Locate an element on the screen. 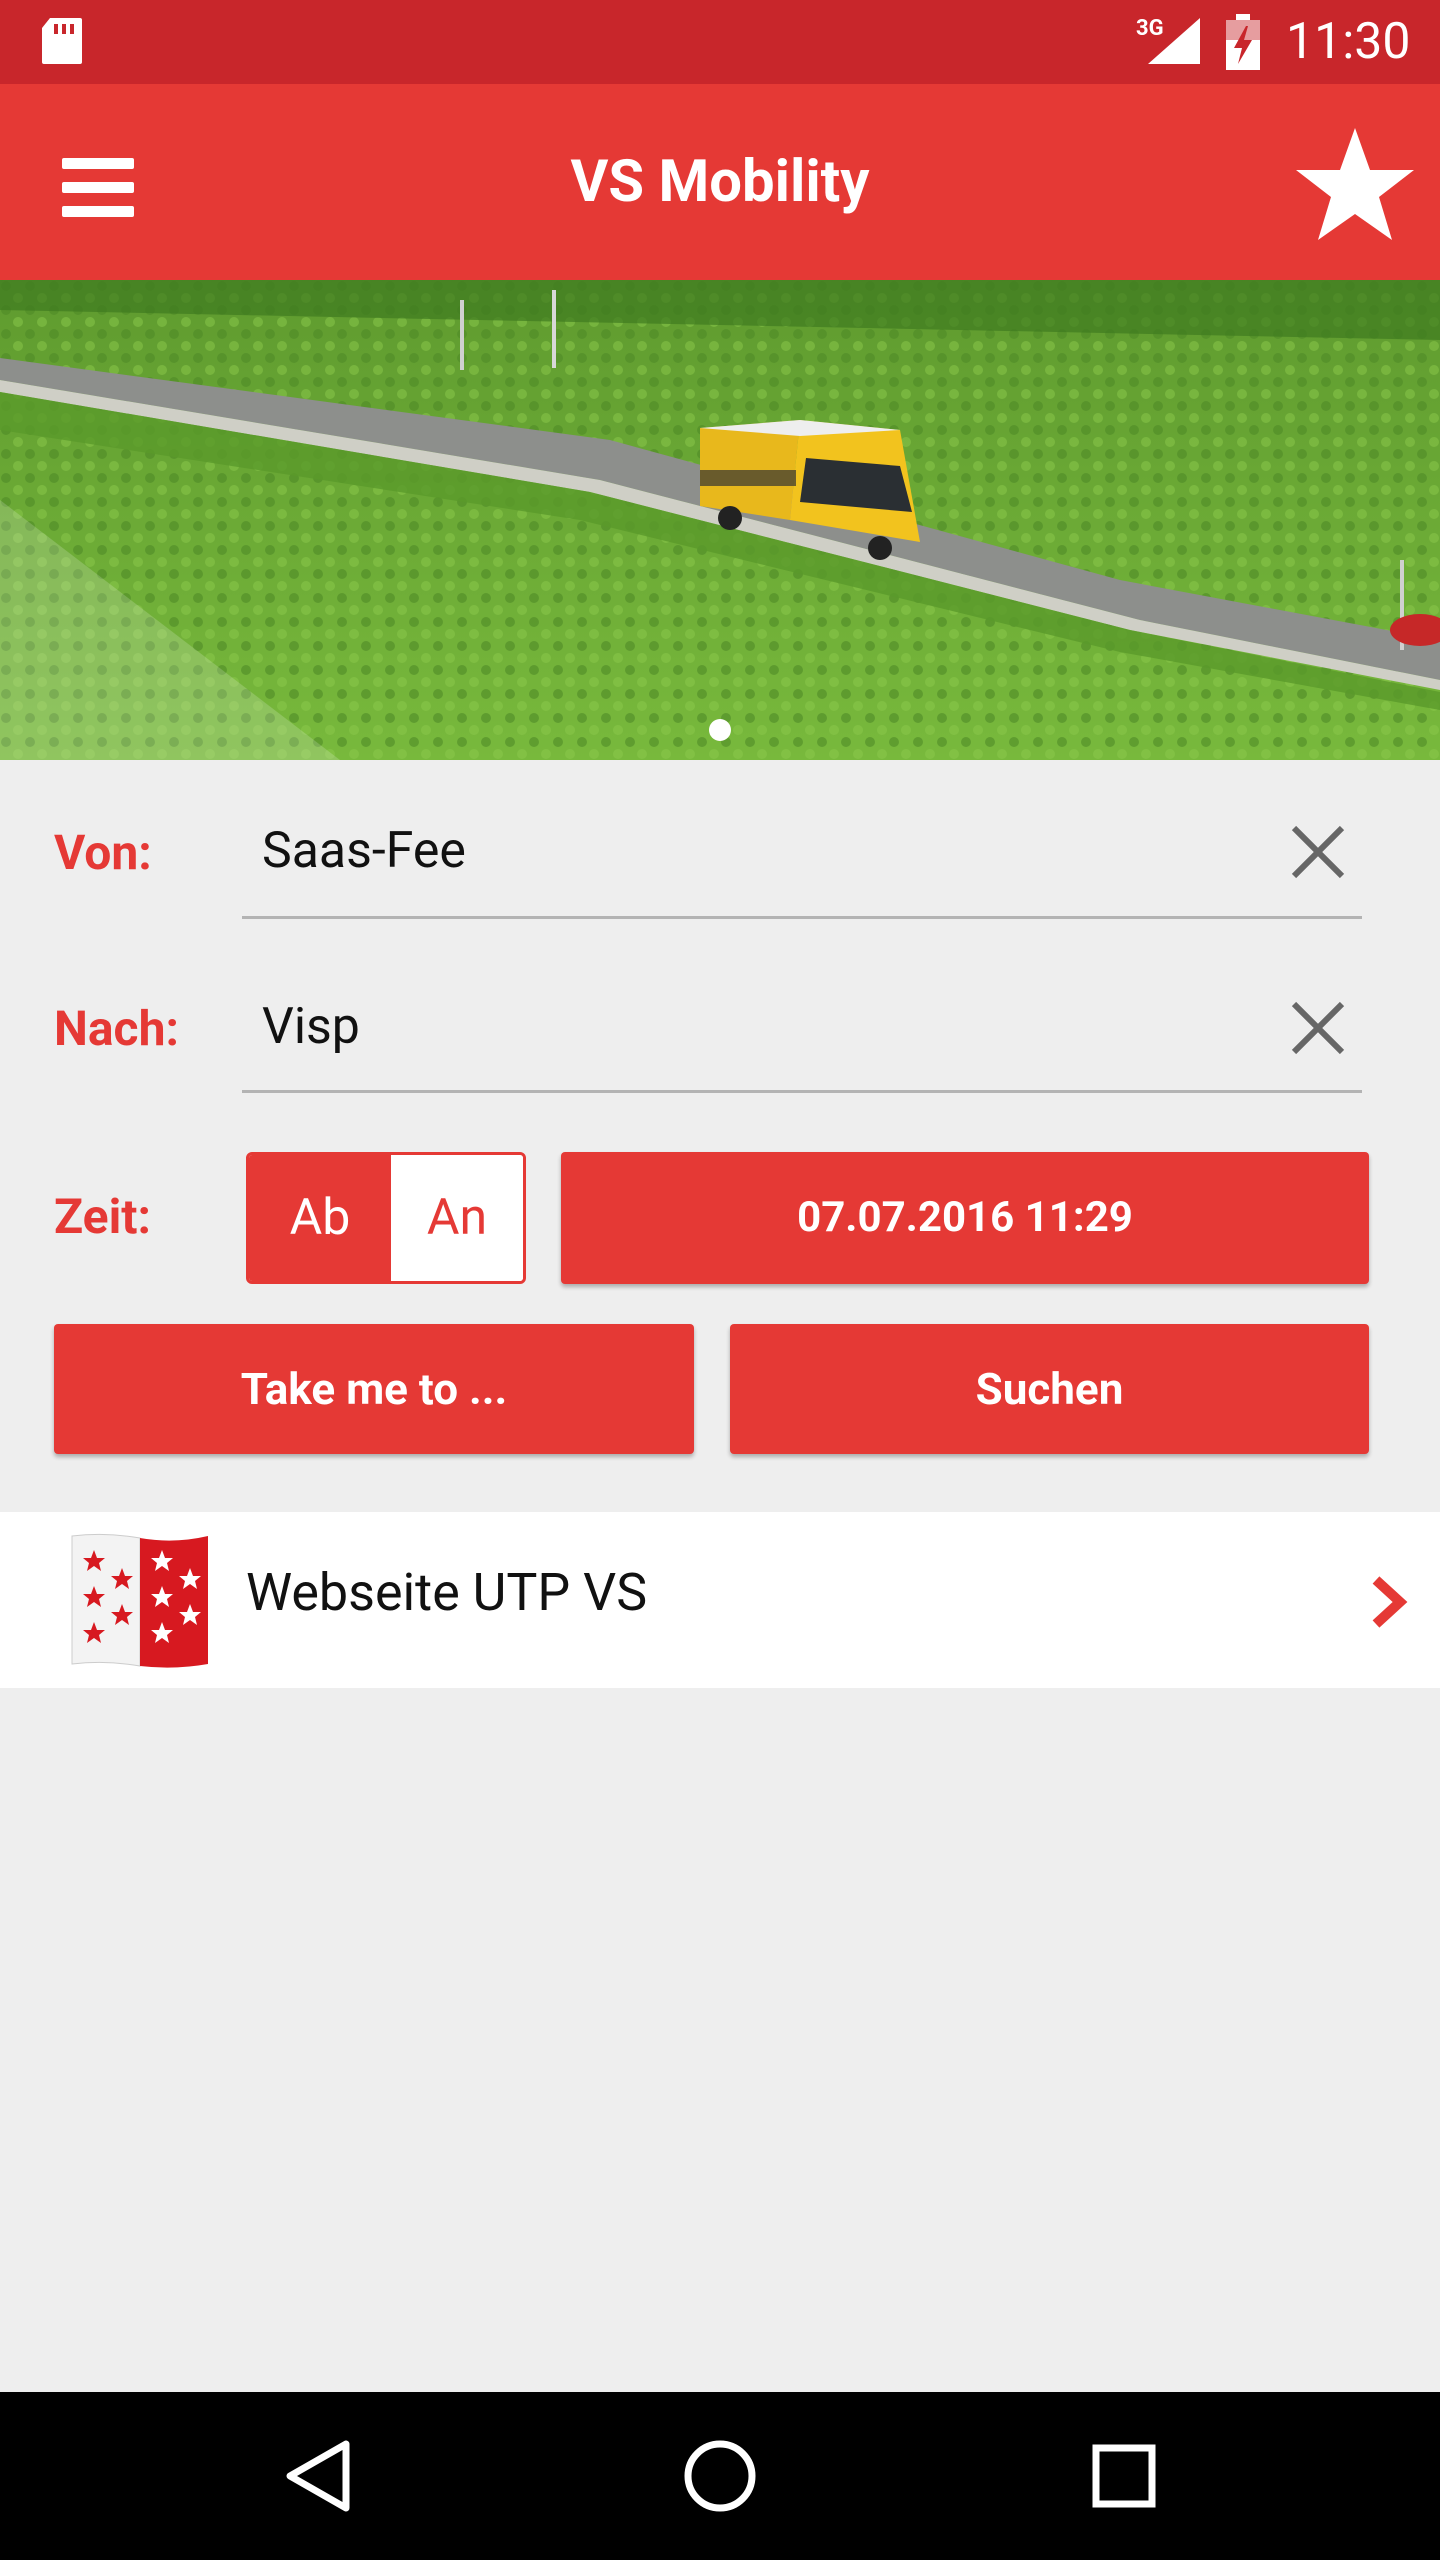  clear-to-icon is located at coordinates (1318, 1028).